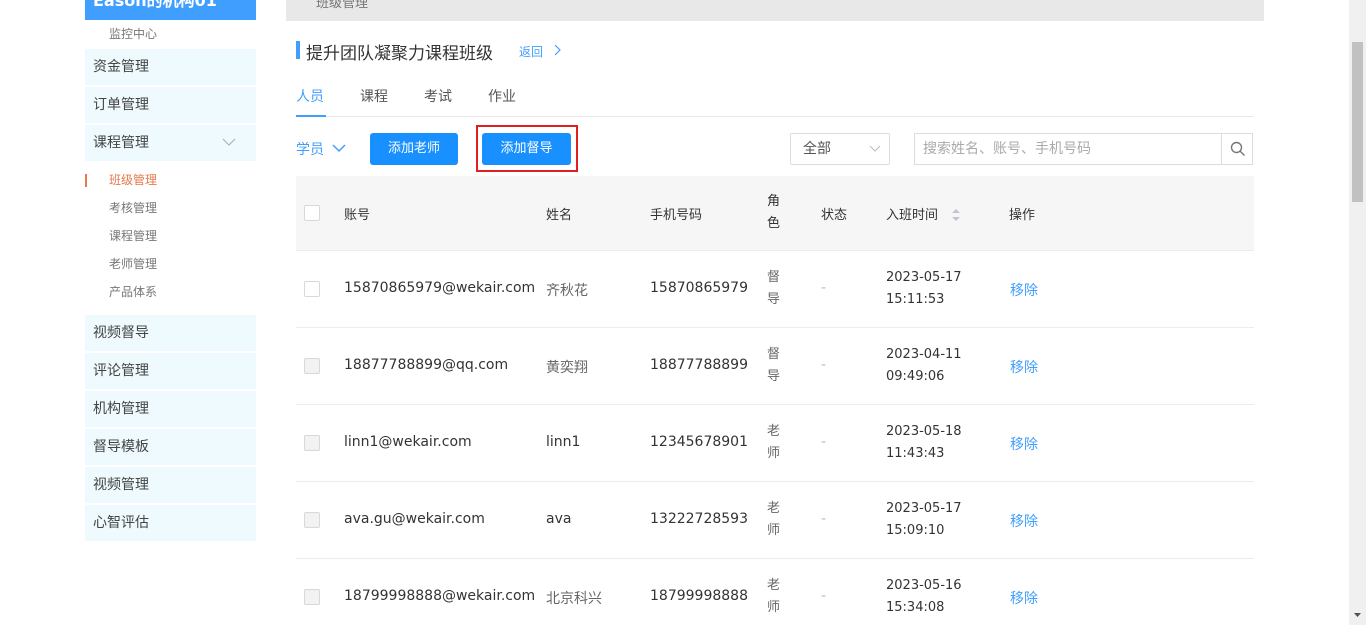  Describe the element at coordinates (840, 149) in the screenshot. I see `status-filter-select: 全部` at that location.